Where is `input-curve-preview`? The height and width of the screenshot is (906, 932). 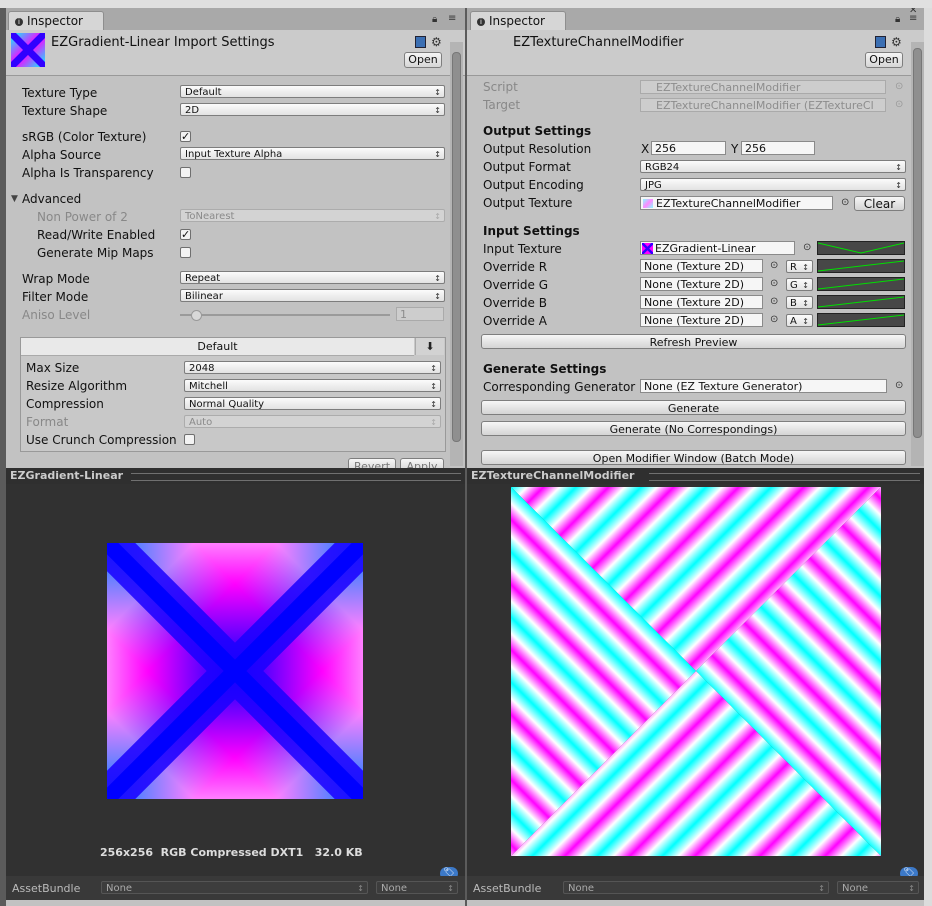
input-curve-preview is located at coordinates (861, 248).